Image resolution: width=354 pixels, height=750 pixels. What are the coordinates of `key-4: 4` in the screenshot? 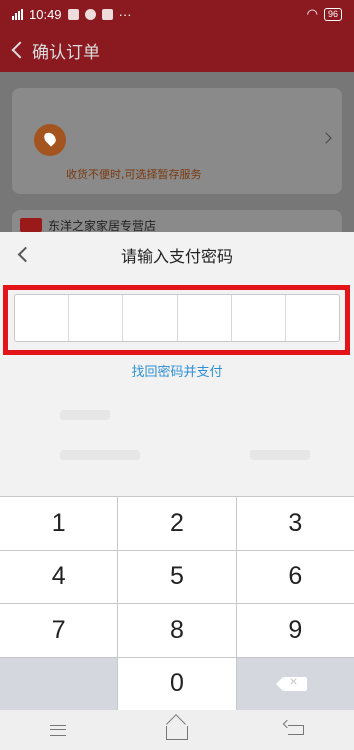 It's located at (59, 576).